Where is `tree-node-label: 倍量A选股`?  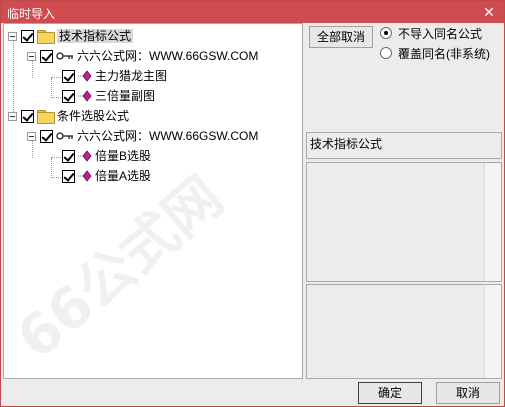 tree-node-label: 倍量A选股 is located at coordinates (123, 176).